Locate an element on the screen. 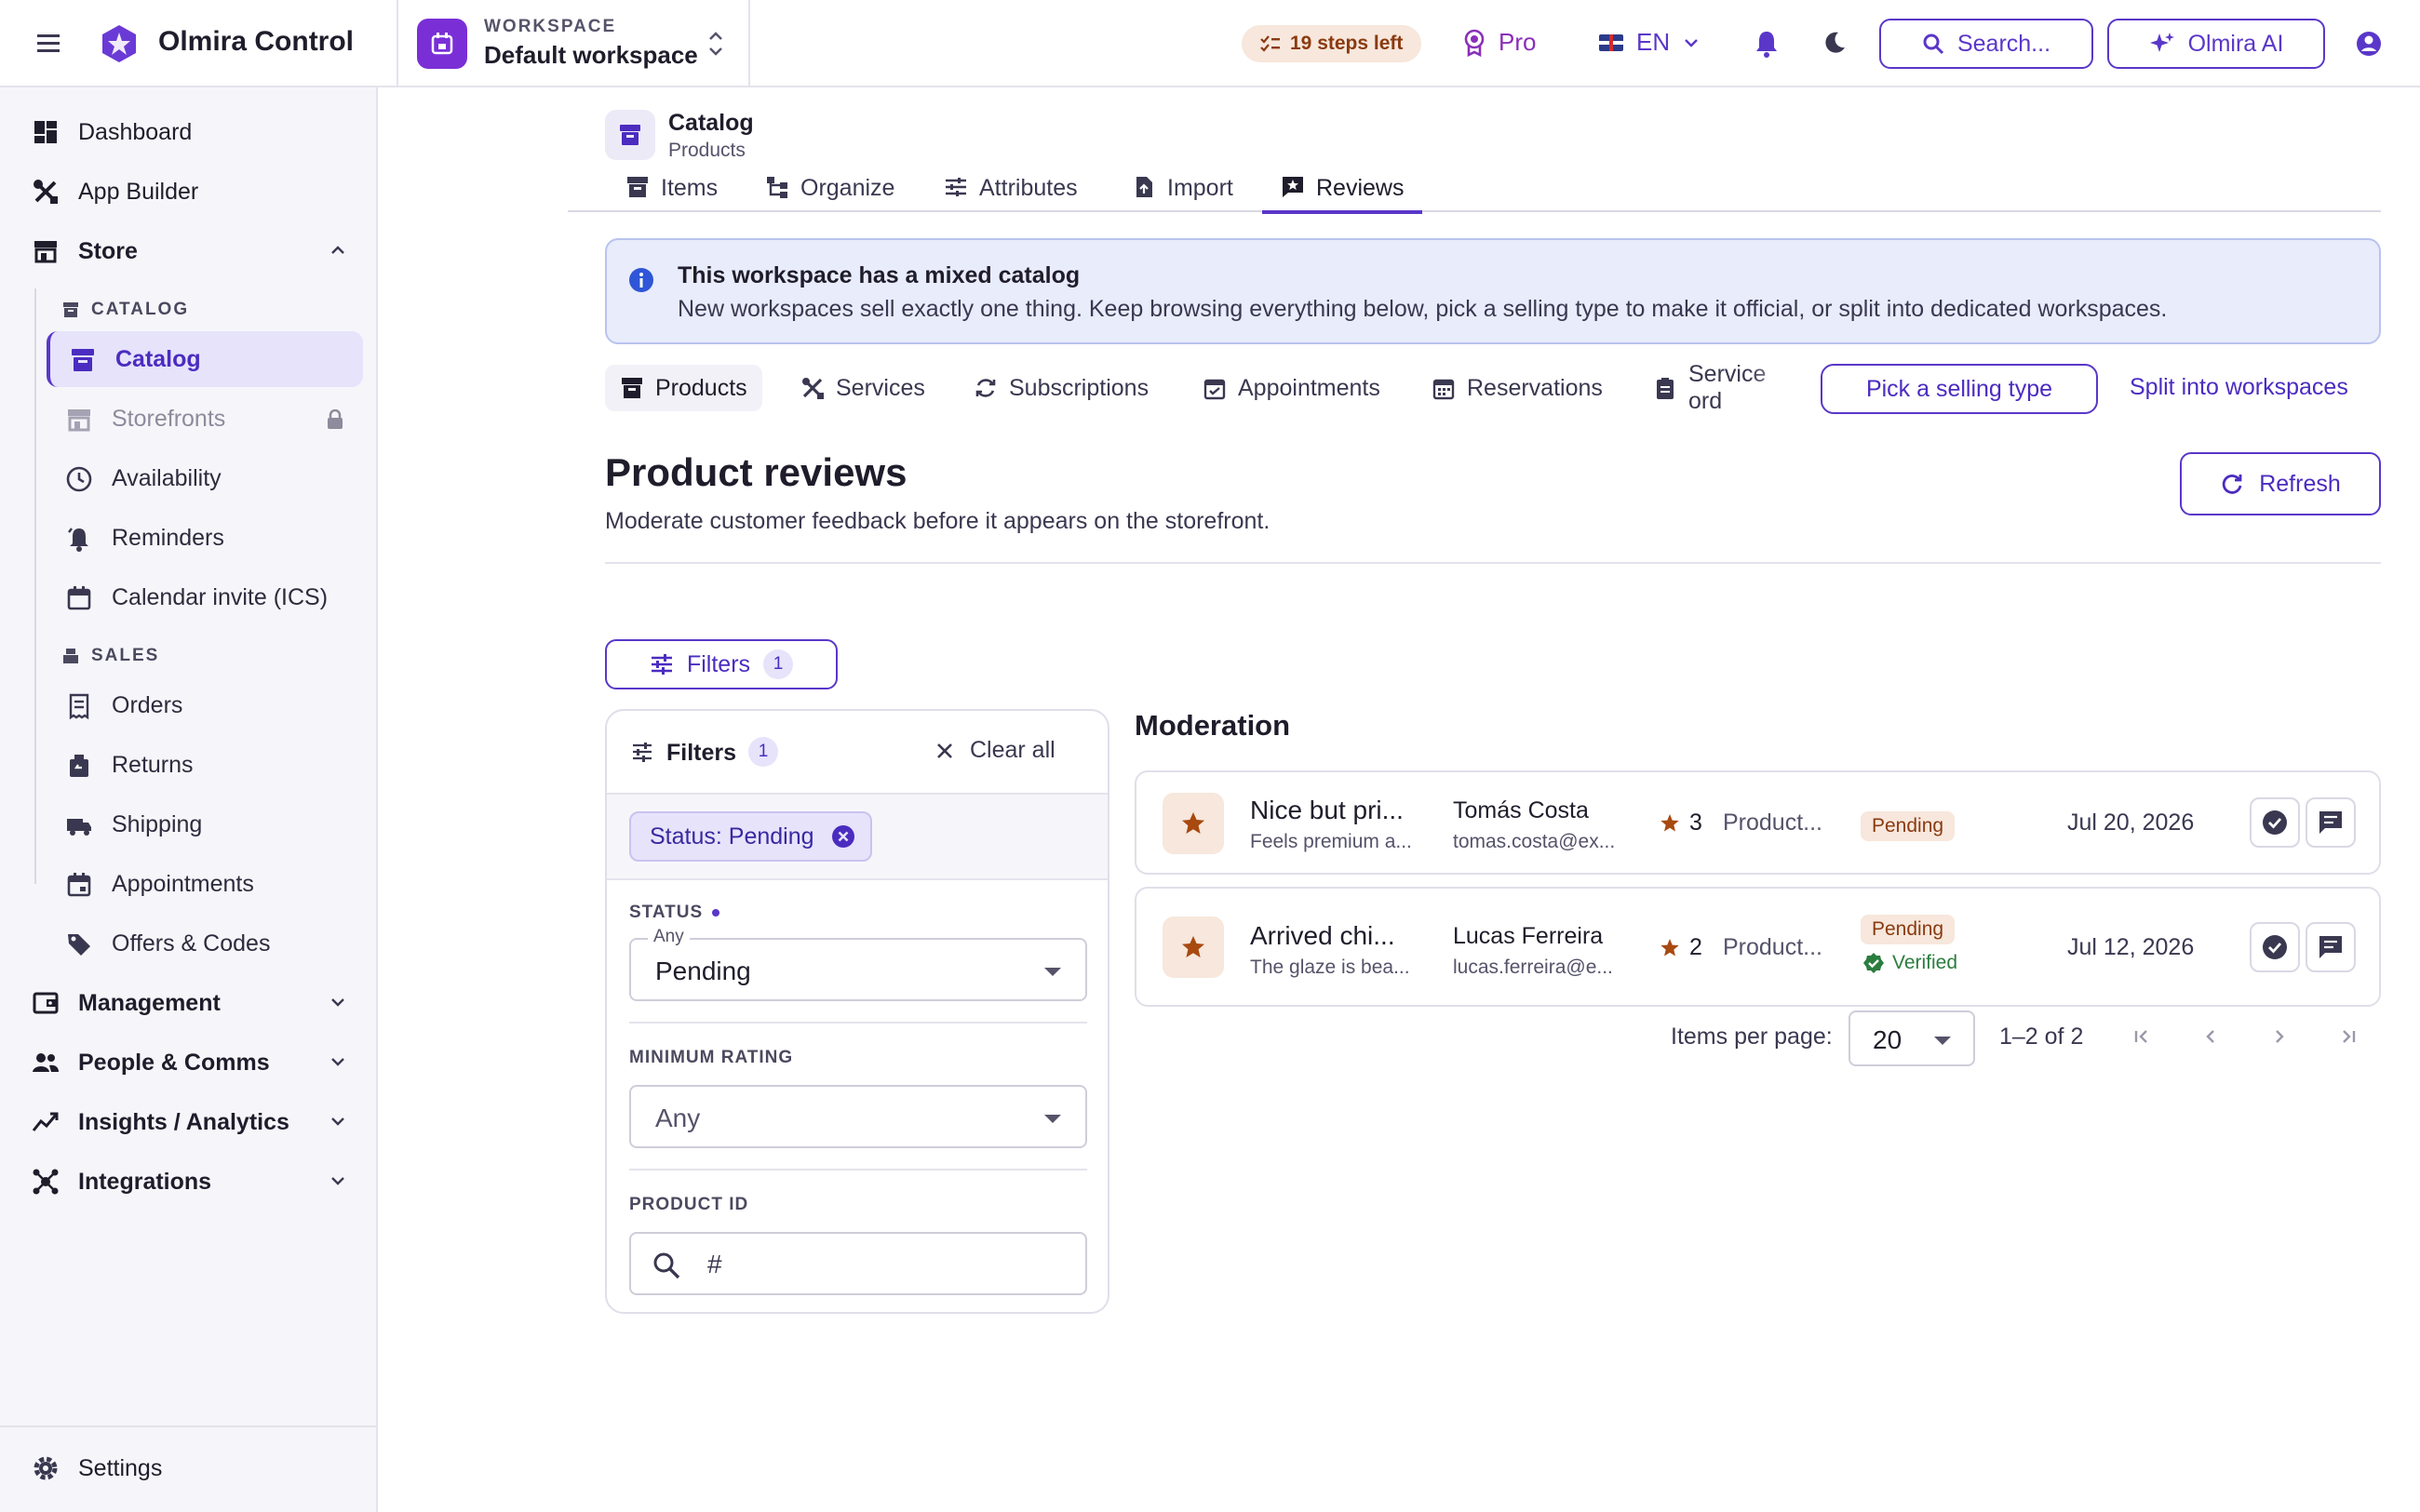 Image resolution: width=2420 pixels, height=1512 pixels. rating-value: 2 is located at coordinates (1695, 947).